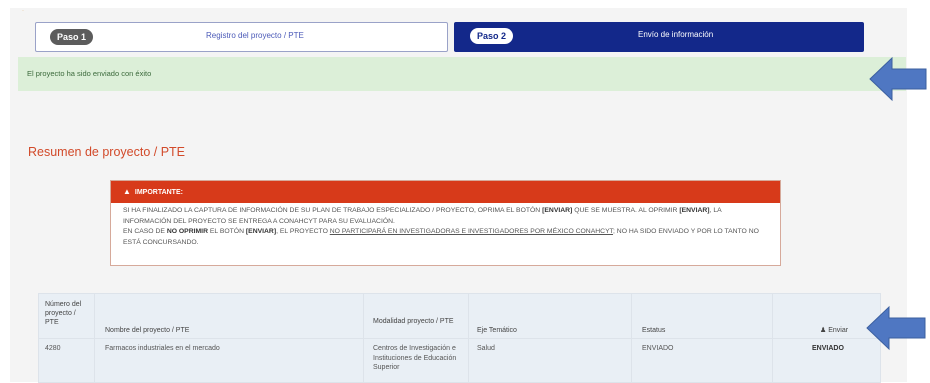 This screenshot has height=383, width=930. What do you see at coordinates (486, 348) in the screenshot?
I see `cell-eje: Salud` at bounding box center [486, 348].